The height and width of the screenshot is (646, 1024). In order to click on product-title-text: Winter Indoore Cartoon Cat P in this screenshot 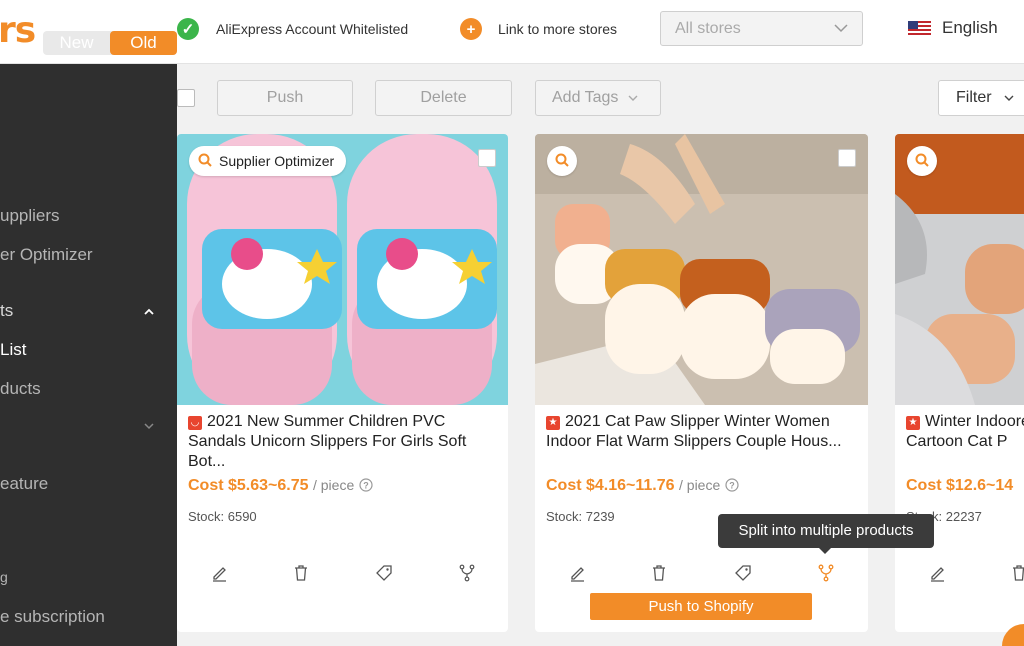, I will do `click(965, 431)`.